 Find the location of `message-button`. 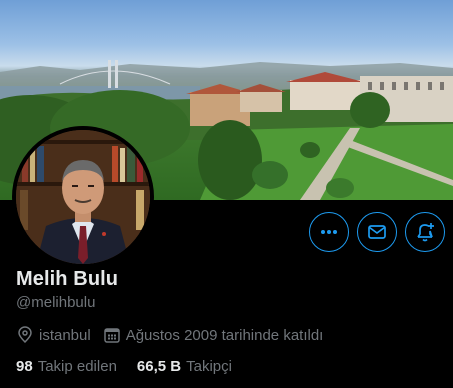

message-button is located at coordinates (377, 232).